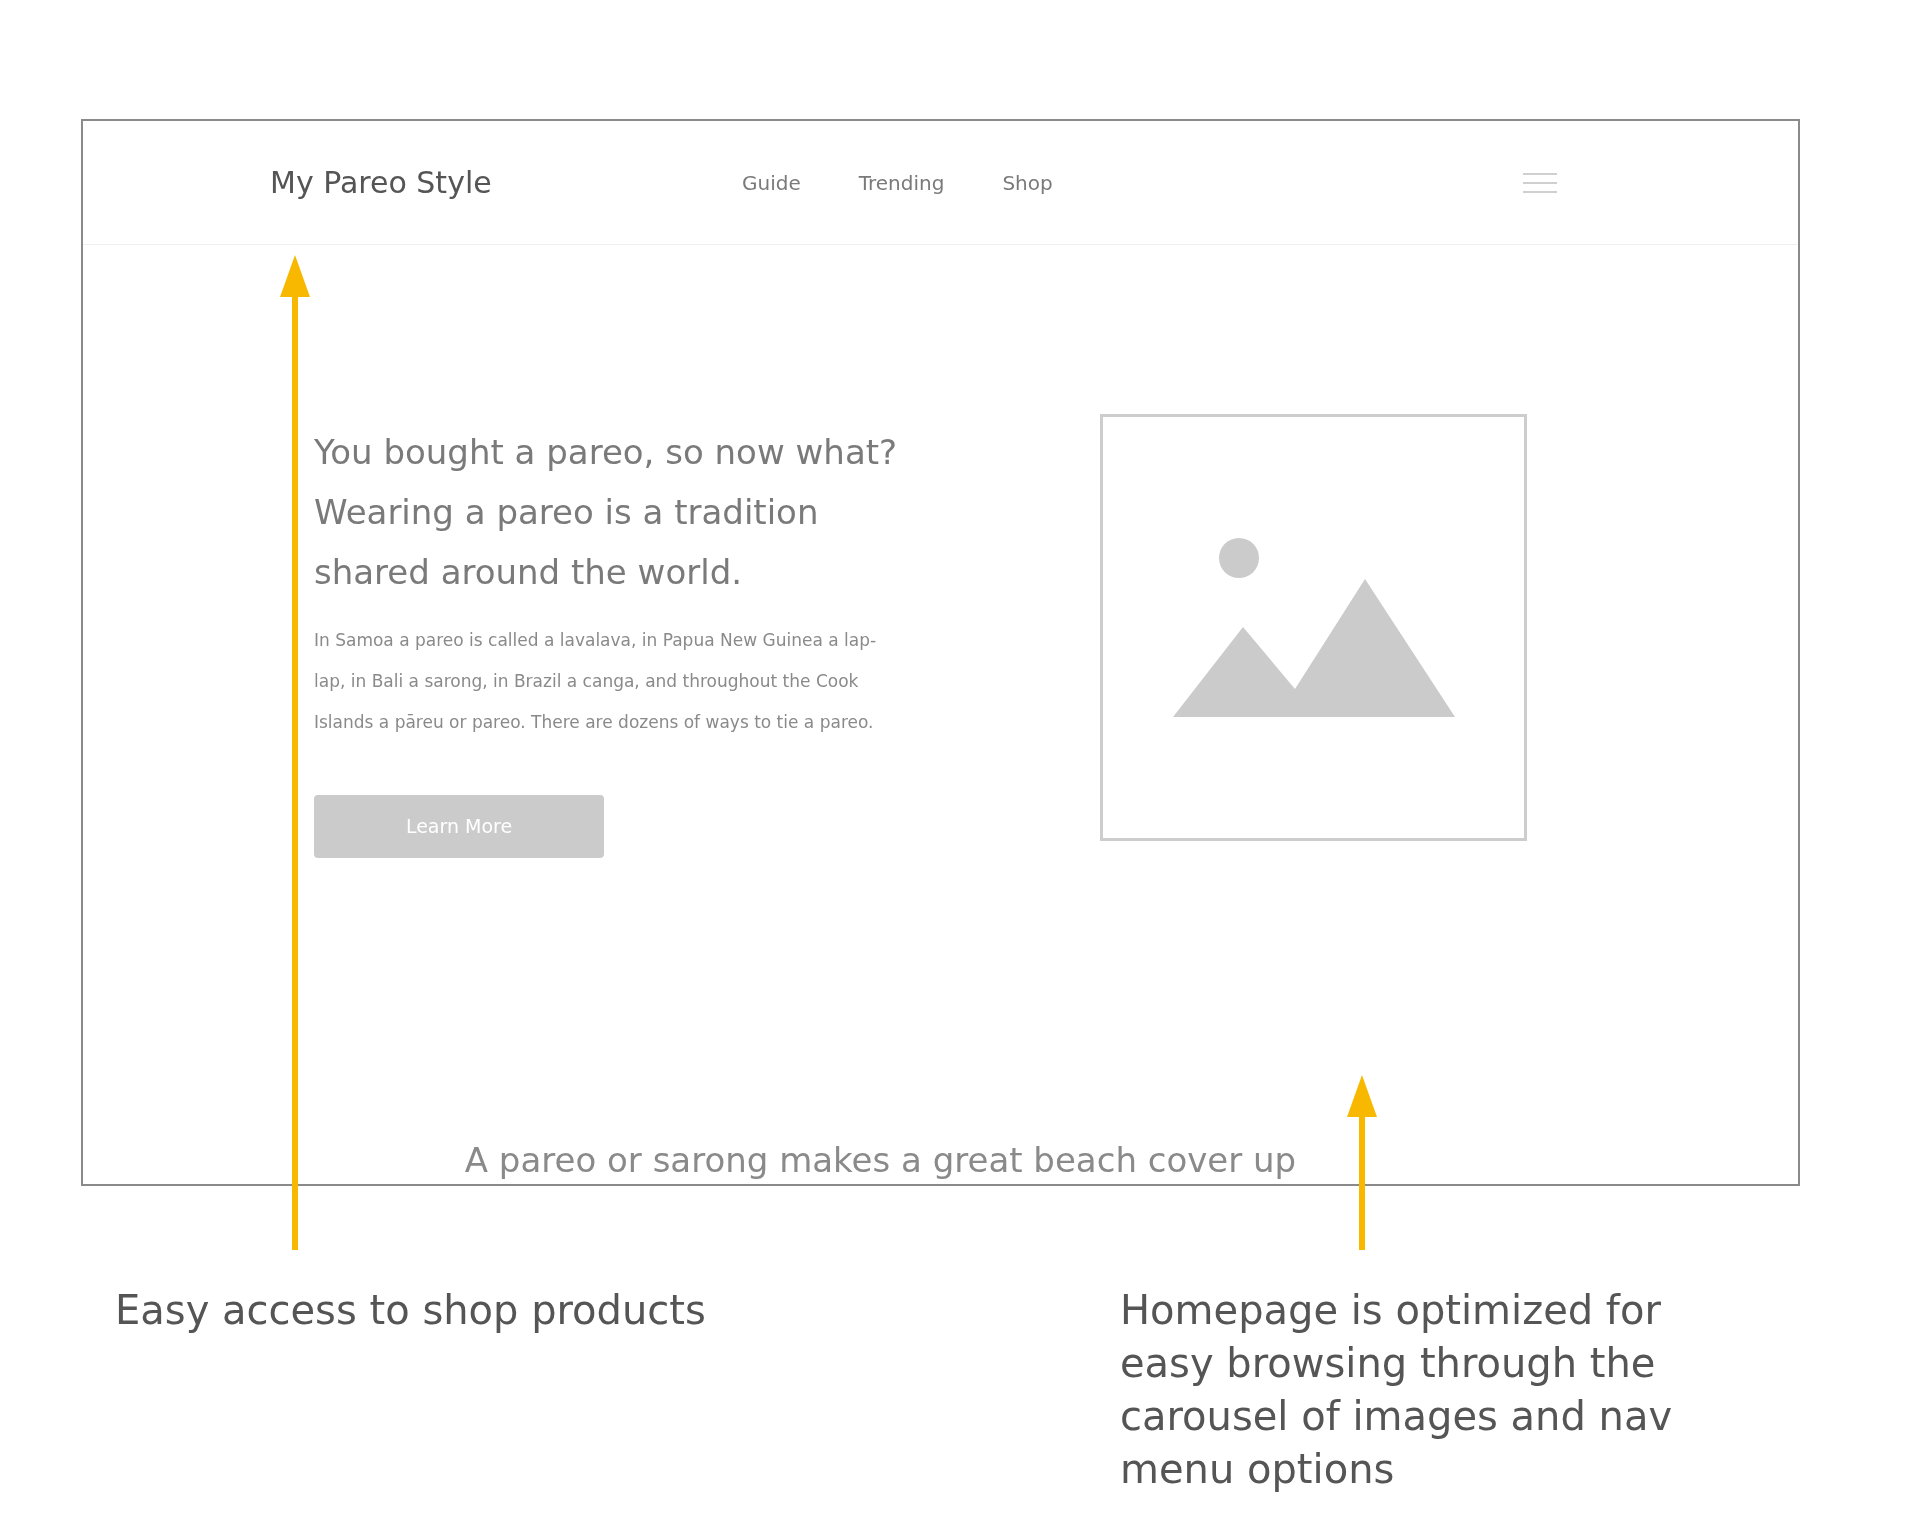 Image resolution: width=1920 pixels, height=1539 pixels. I want to click on site-logo: My Pareo Style, so click(506, 182).